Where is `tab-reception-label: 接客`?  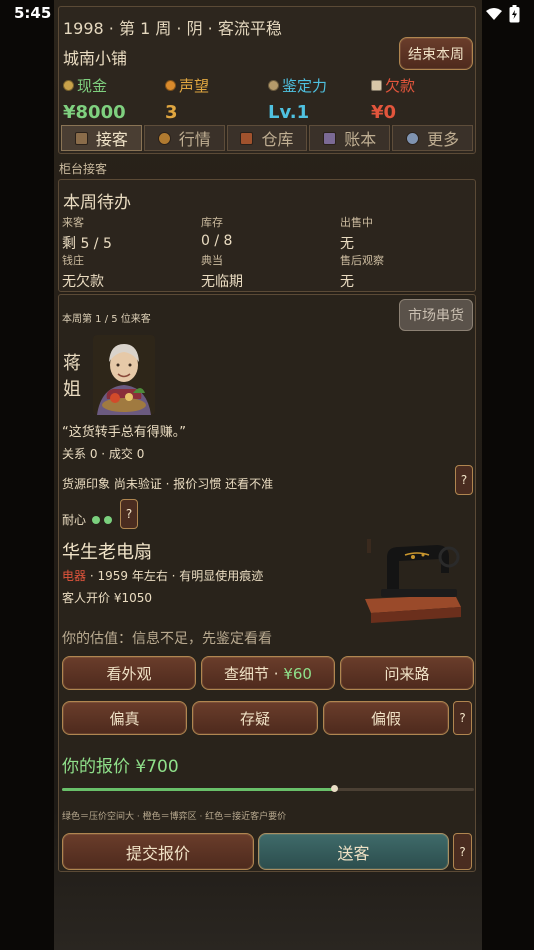
tab-reception-label: 接客 is located at coordinates (111, 139).